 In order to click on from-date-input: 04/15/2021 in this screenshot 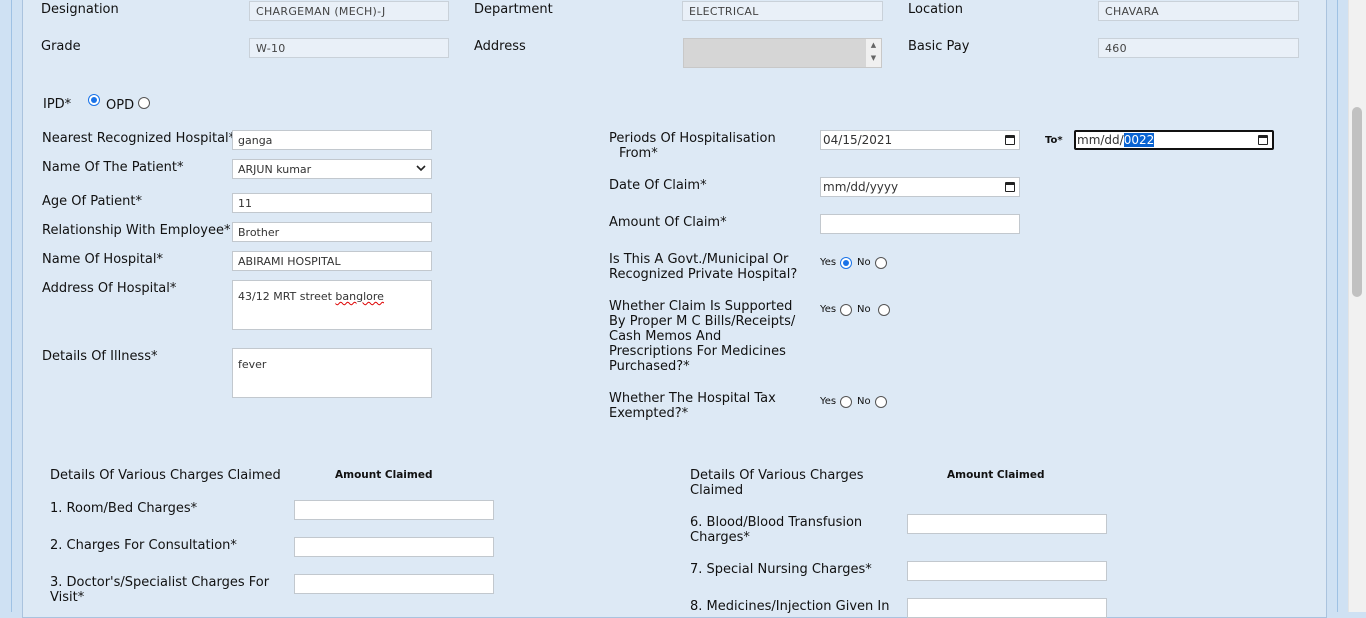, I will do `click(920, 140)`.